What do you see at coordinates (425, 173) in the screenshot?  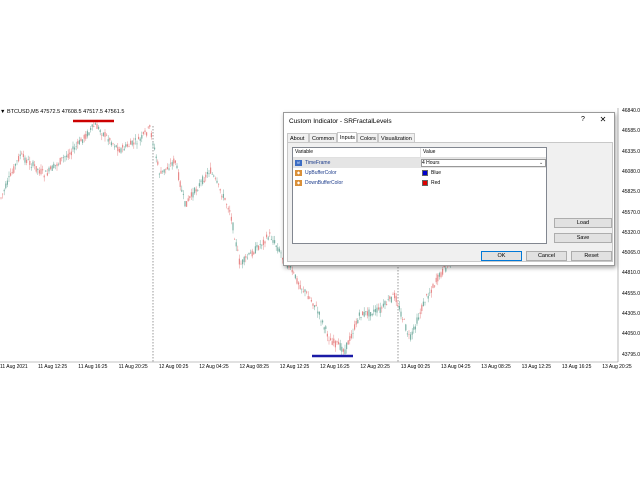 I see `color-swatch-blue` at bounding box center [425, 173].